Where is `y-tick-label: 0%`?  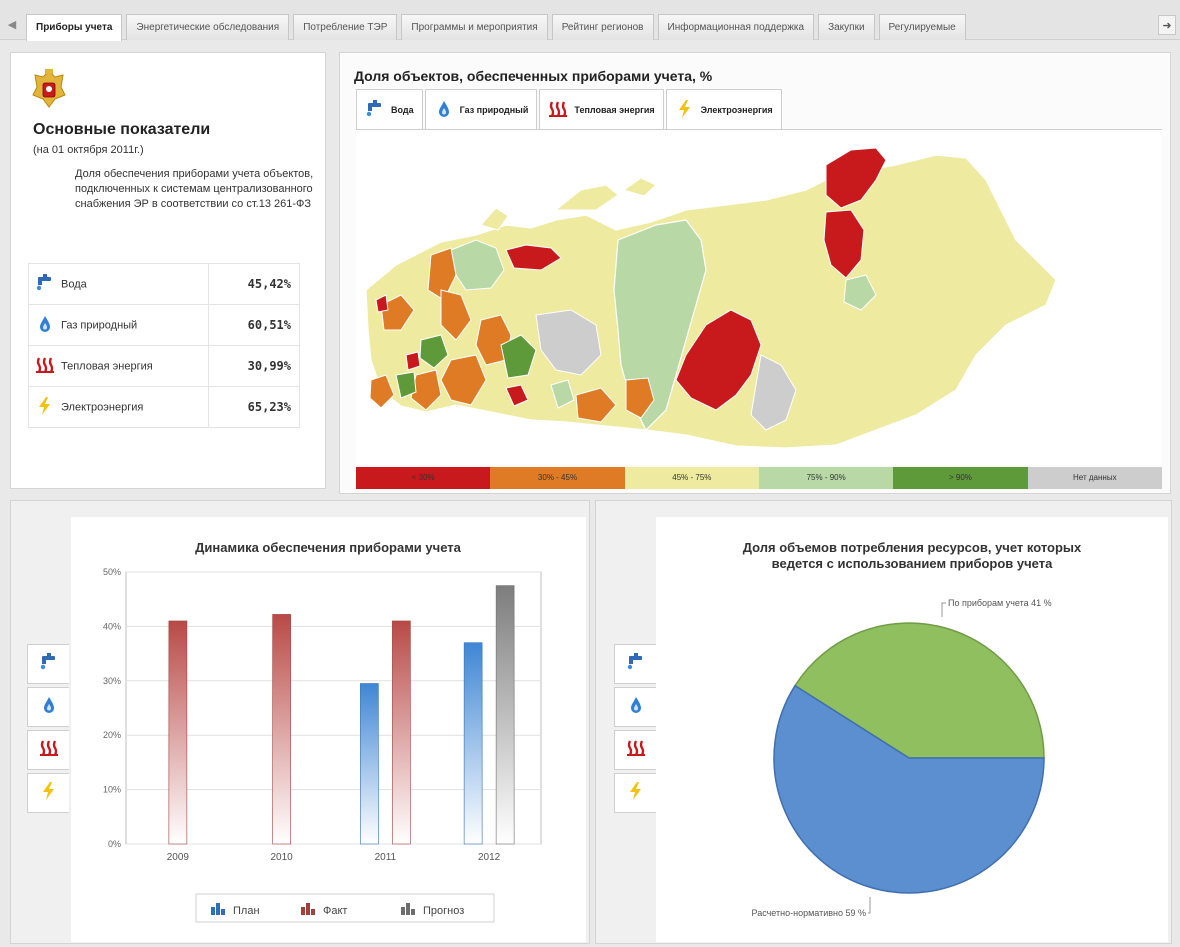
y-tick-label: 0% is located at coordinates (114, 844).